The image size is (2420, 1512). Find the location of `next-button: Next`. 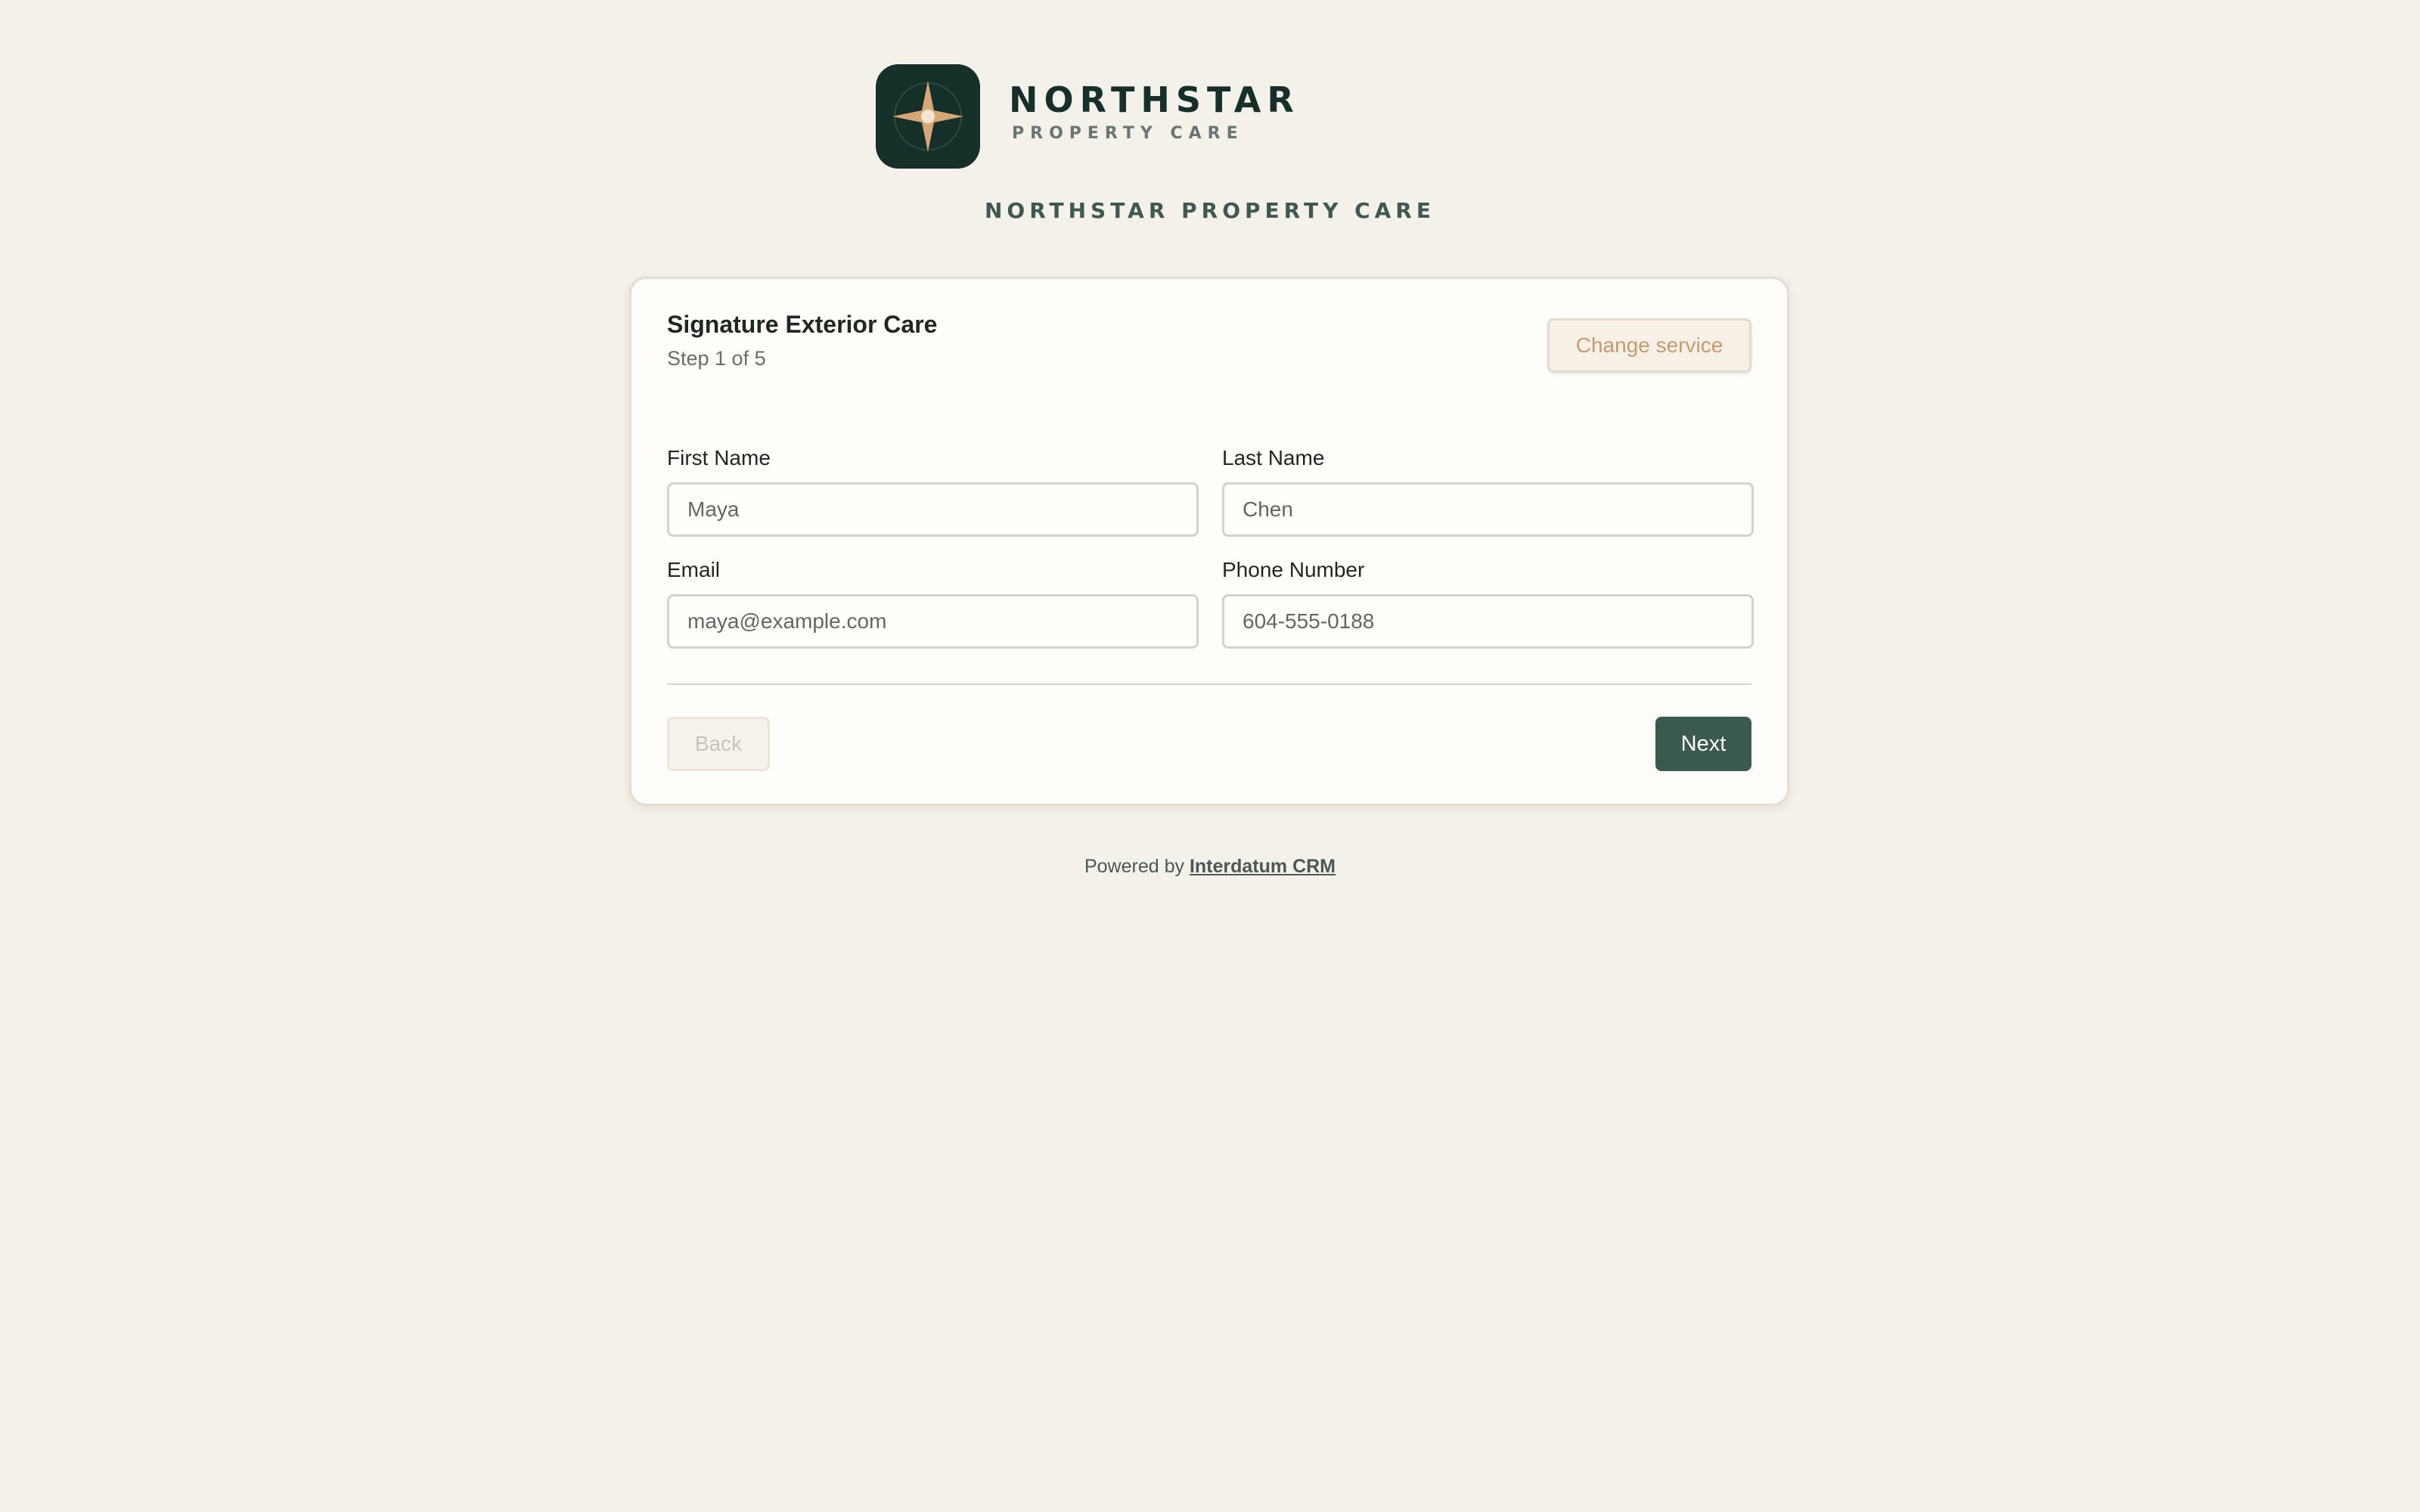

next-button: Next is located at coordinates (1703, 744).